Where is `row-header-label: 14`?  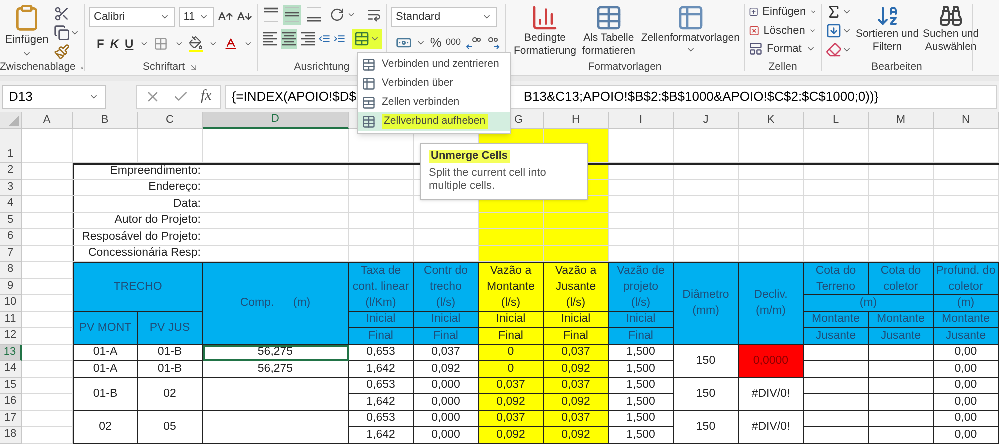 row-header-label: 14 is located at coordinates (11, 369).